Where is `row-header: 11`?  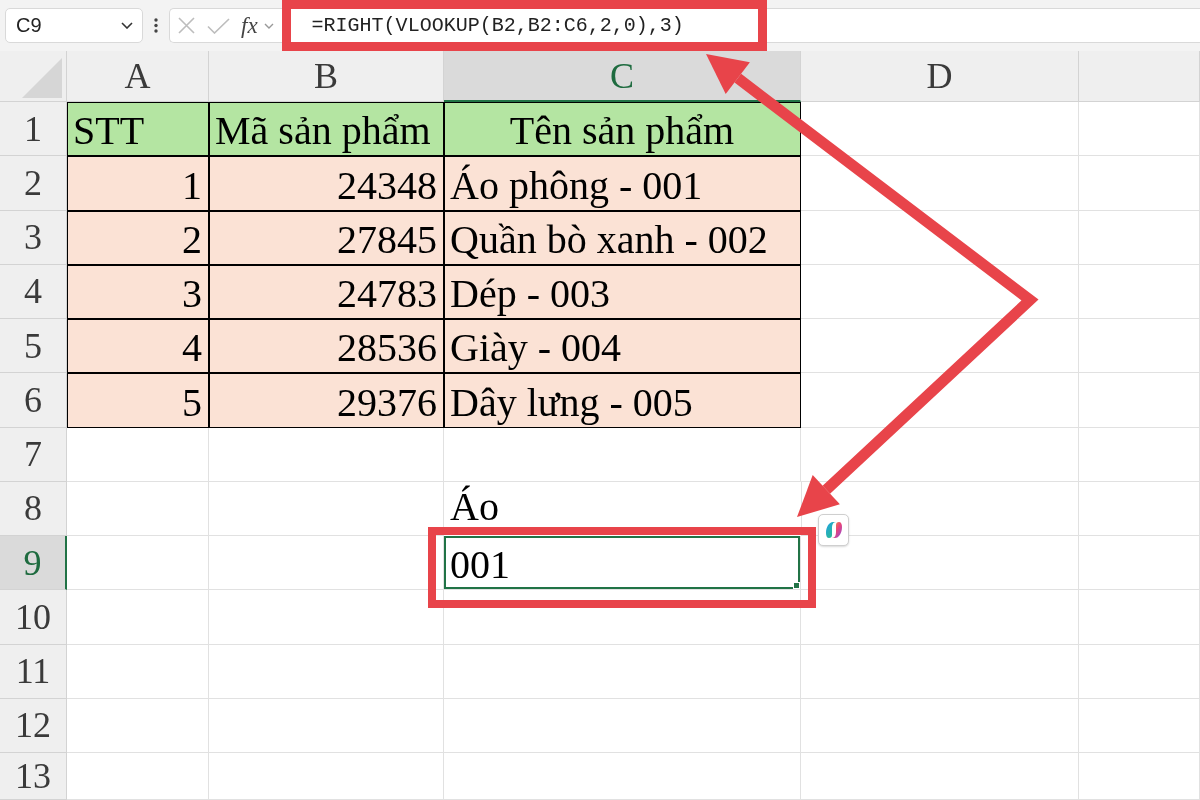 row-header: 11 is located at coordinates (33, 671).